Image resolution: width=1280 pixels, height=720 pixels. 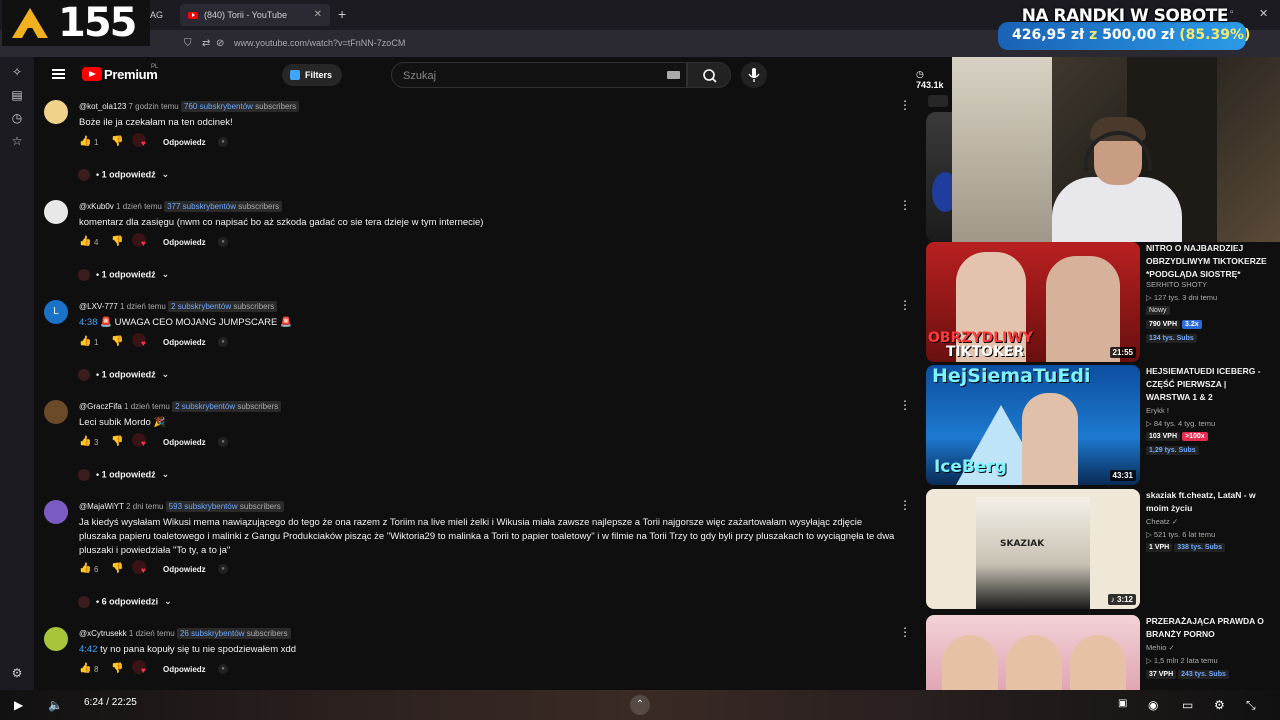 I want to click on window-close-icon: ✕, so click(x=1263, y=13).